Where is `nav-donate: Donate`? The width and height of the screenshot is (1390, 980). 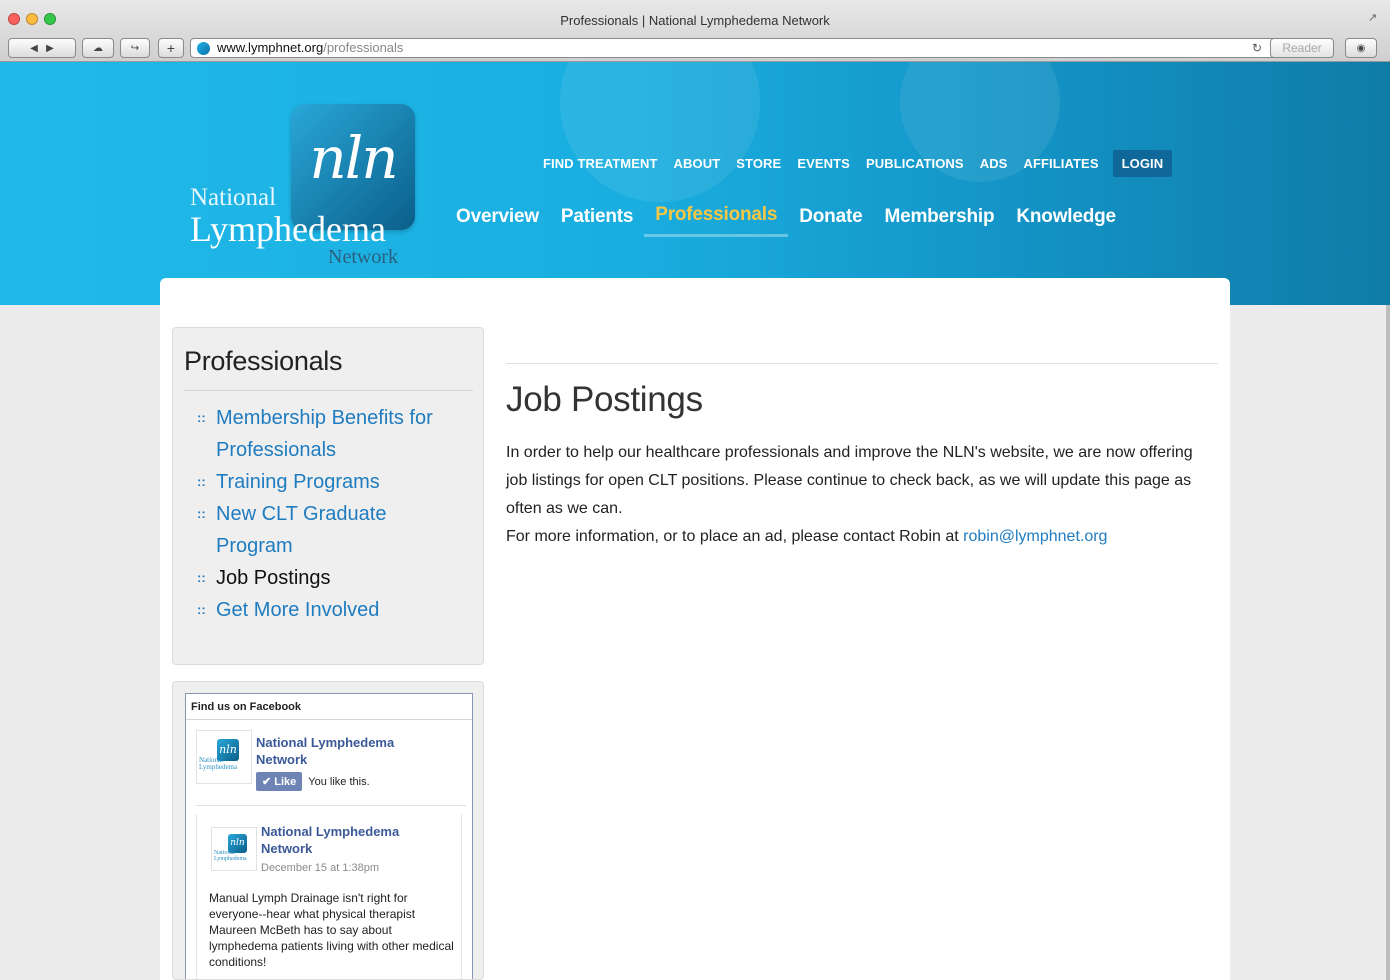 nav-donate: Donate is located at coordinates (830, 219).